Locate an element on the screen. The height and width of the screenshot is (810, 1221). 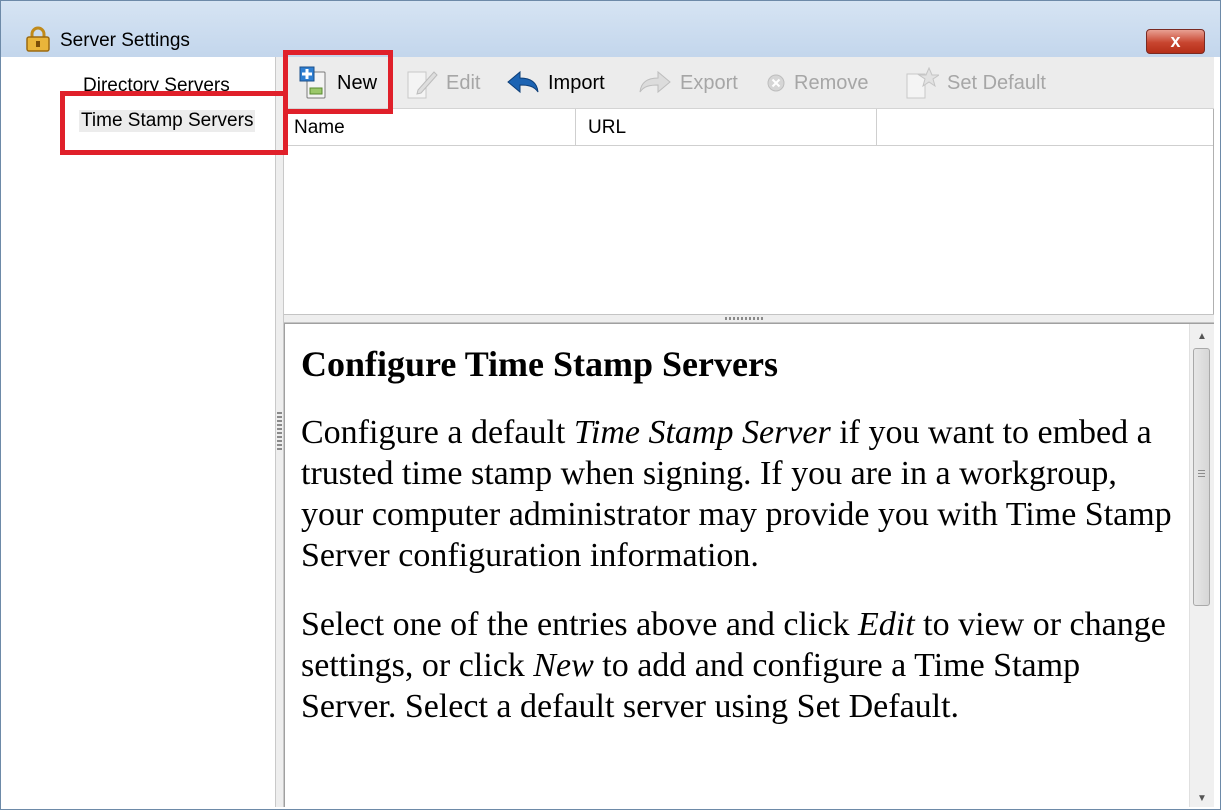
remove-button: Remove is located at coordinates (817, 83).